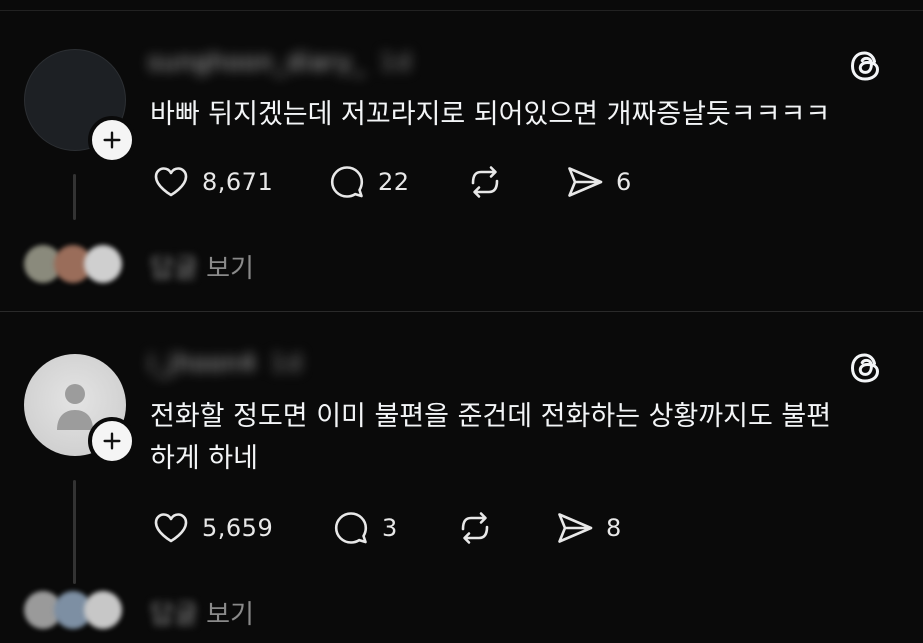  I want to click on like-button: 8,671, so click(211, 182).